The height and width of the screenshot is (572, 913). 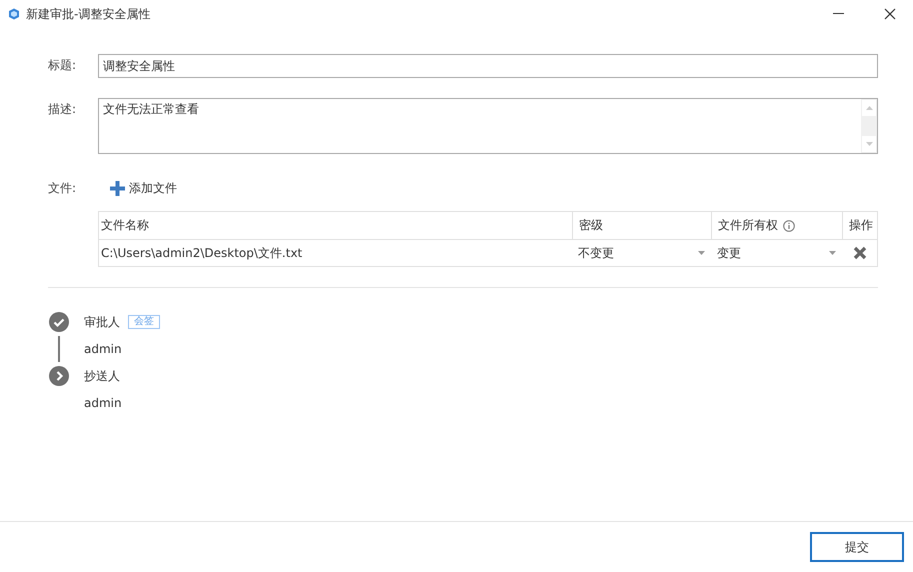 I want to click on step-label: 审批人, so click(x=102, y=322).